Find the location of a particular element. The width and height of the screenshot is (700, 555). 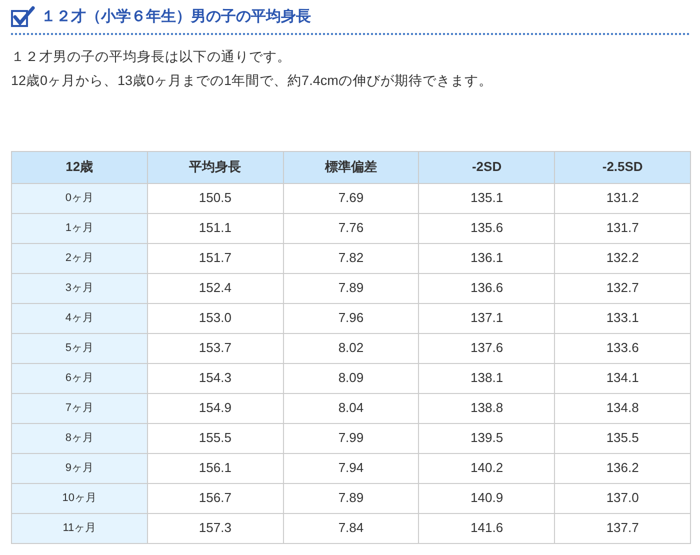

table-cell: 7.69 is located at coordinates (351, 198).